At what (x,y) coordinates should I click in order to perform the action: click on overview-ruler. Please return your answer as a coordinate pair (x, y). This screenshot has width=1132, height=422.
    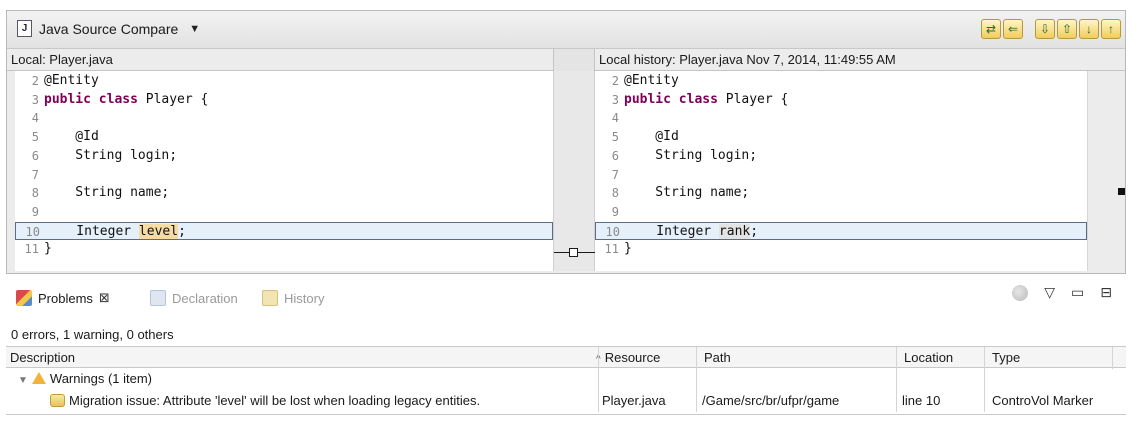
    Looking at the image, I should click on (1106, 171).